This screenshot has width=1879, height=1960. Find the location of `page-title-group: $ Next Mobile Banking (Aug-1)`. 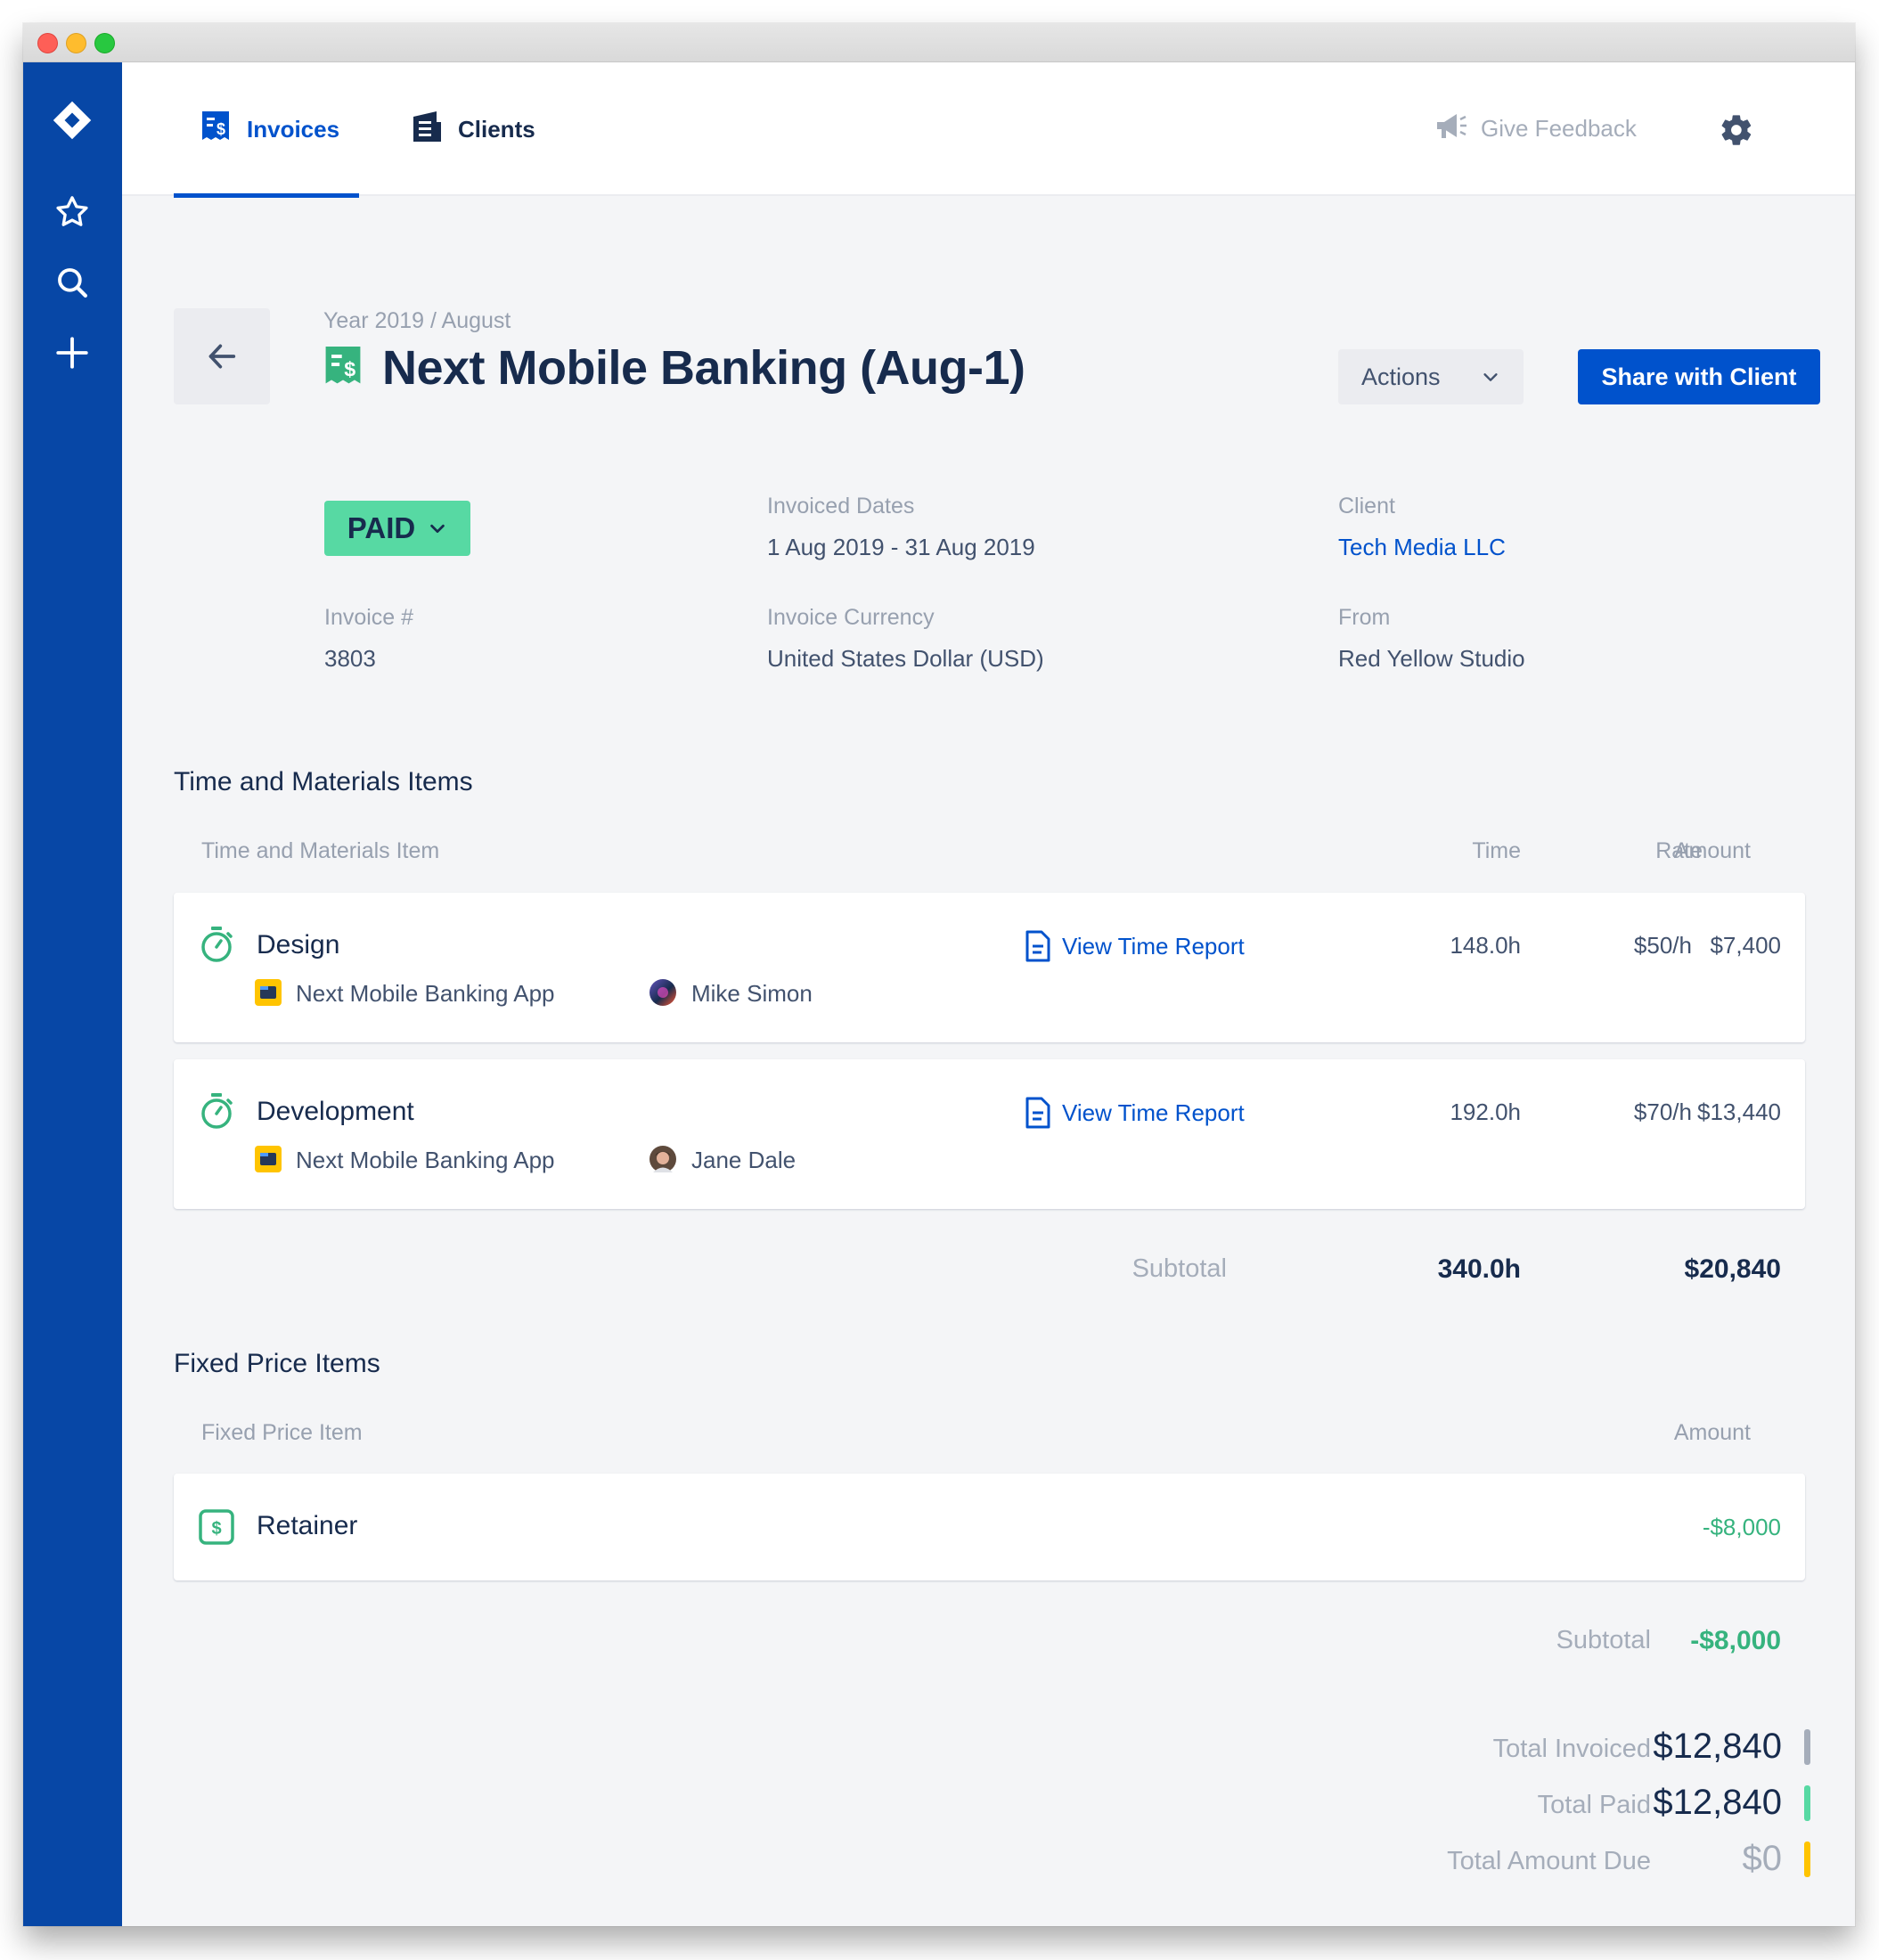

page-title-group: $ Next Mobile Banking (Aug-1) is located at coordinates (674, 368).